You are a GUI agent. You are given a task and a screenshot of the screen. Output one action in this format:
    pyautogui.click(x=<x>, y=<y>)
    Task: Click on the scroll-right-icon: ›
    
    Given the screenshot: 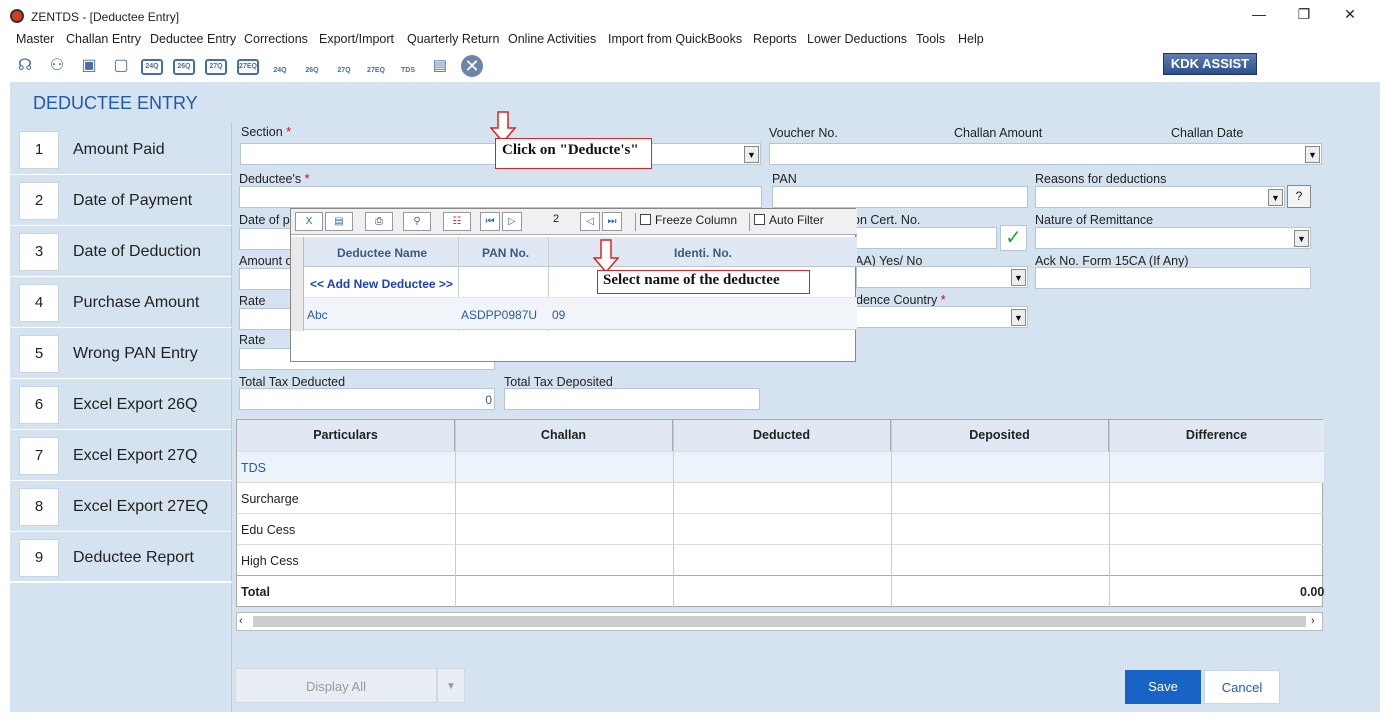 What is the action you would take?
    pyautogui.click(x=1313, y=621)
    